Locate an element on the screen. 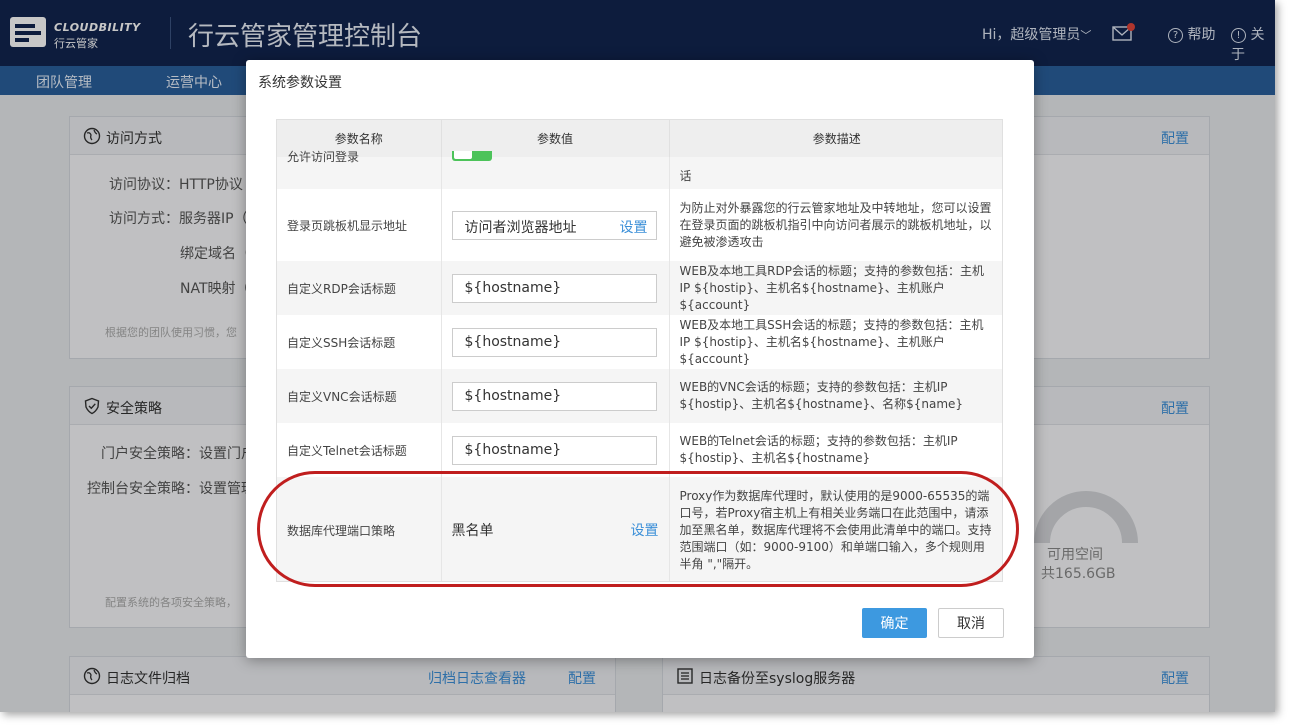 Image resolution: width=1289 pixels, height=727 pixels. row-name: 登录页跳板机显示地址 is located at coordinates (359, 225).